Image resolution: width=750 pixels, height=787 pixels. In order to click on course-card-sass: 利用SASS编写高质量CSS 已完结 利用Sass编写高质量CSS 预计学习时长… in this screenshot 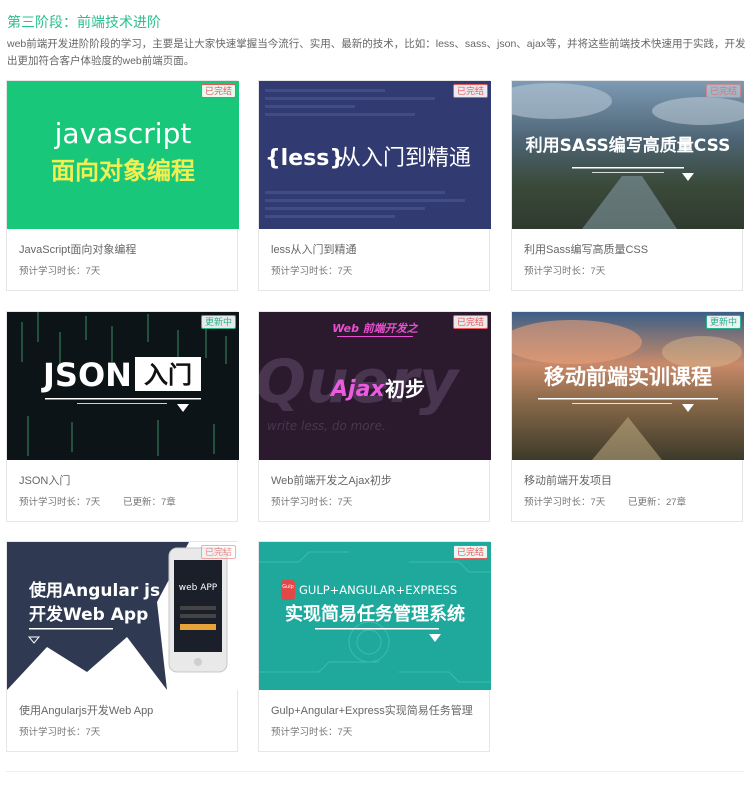, I will do `click(627, 185)`.